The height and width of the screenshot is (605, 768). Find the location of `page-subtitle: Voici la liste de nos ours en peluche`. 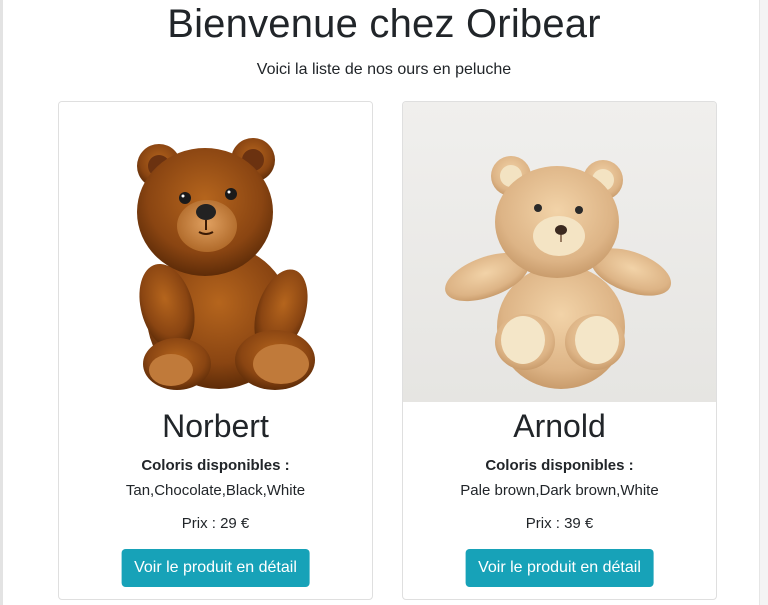

page-subtitle: Voici la liste de nos ours en peluche is located at coordinates (384, 69).